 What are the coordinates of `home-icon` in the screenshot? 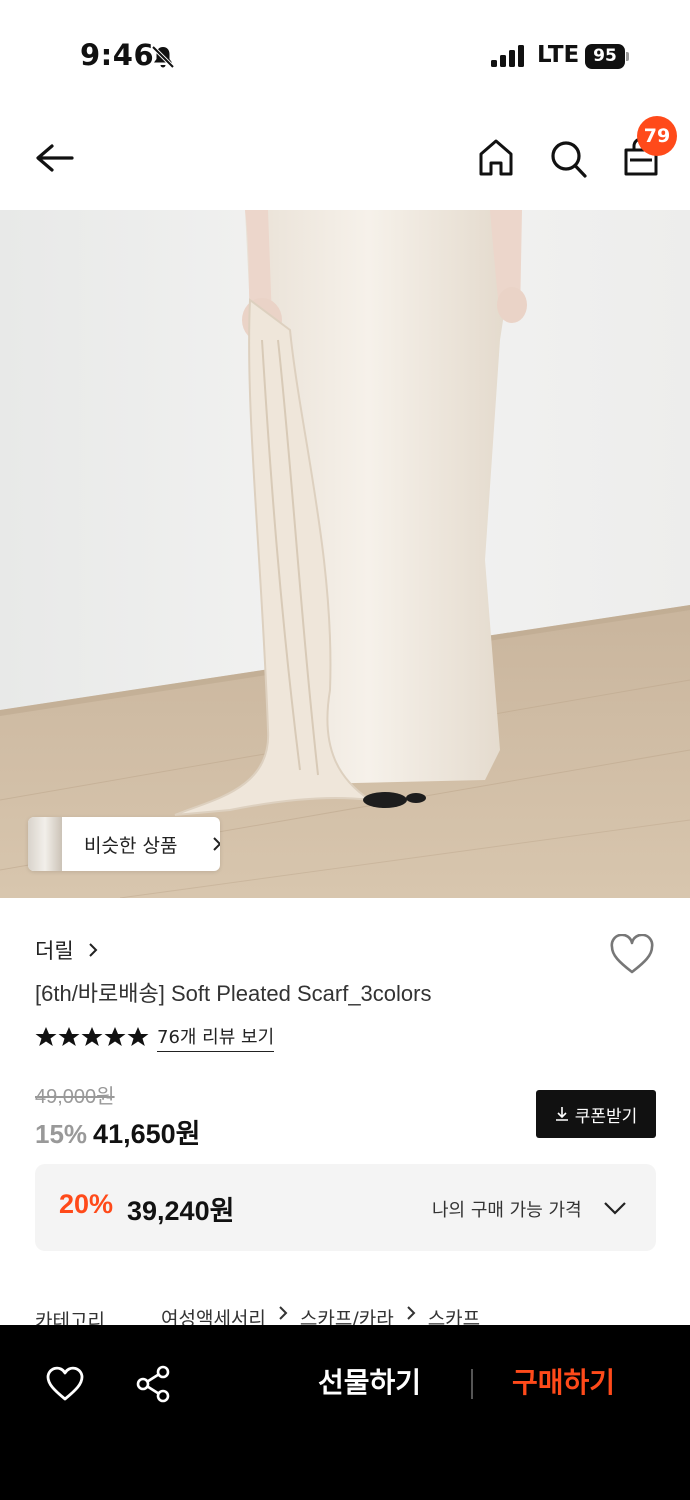 It's located at (496, 158).